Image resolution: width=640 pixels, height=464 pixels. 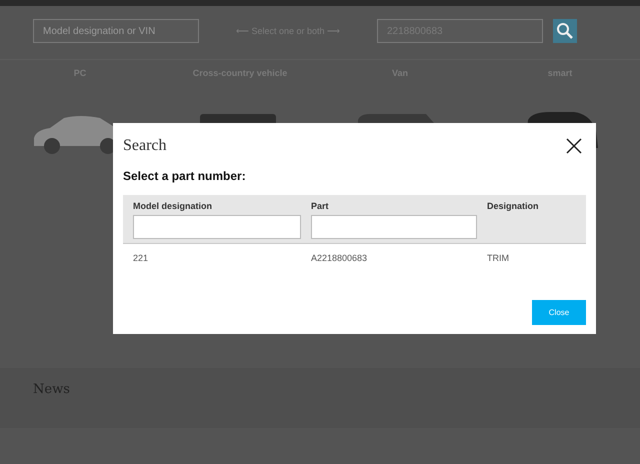 What do you see at coordinates (399, 258) in the screenshot?
I see `table-cell: A2218800683` at bounding box center [399, 258].